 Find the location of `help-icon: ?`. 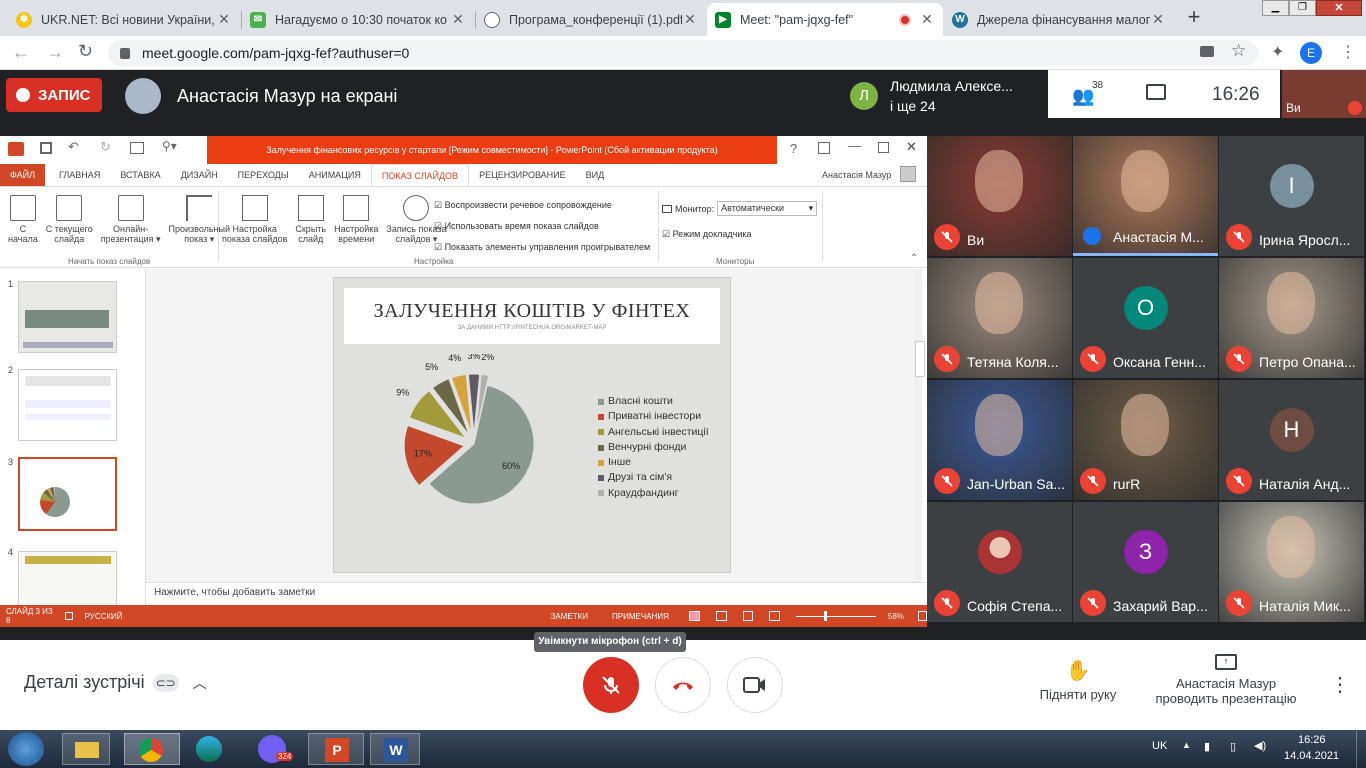

help-icon: ? is located at coordinates (793, 148).